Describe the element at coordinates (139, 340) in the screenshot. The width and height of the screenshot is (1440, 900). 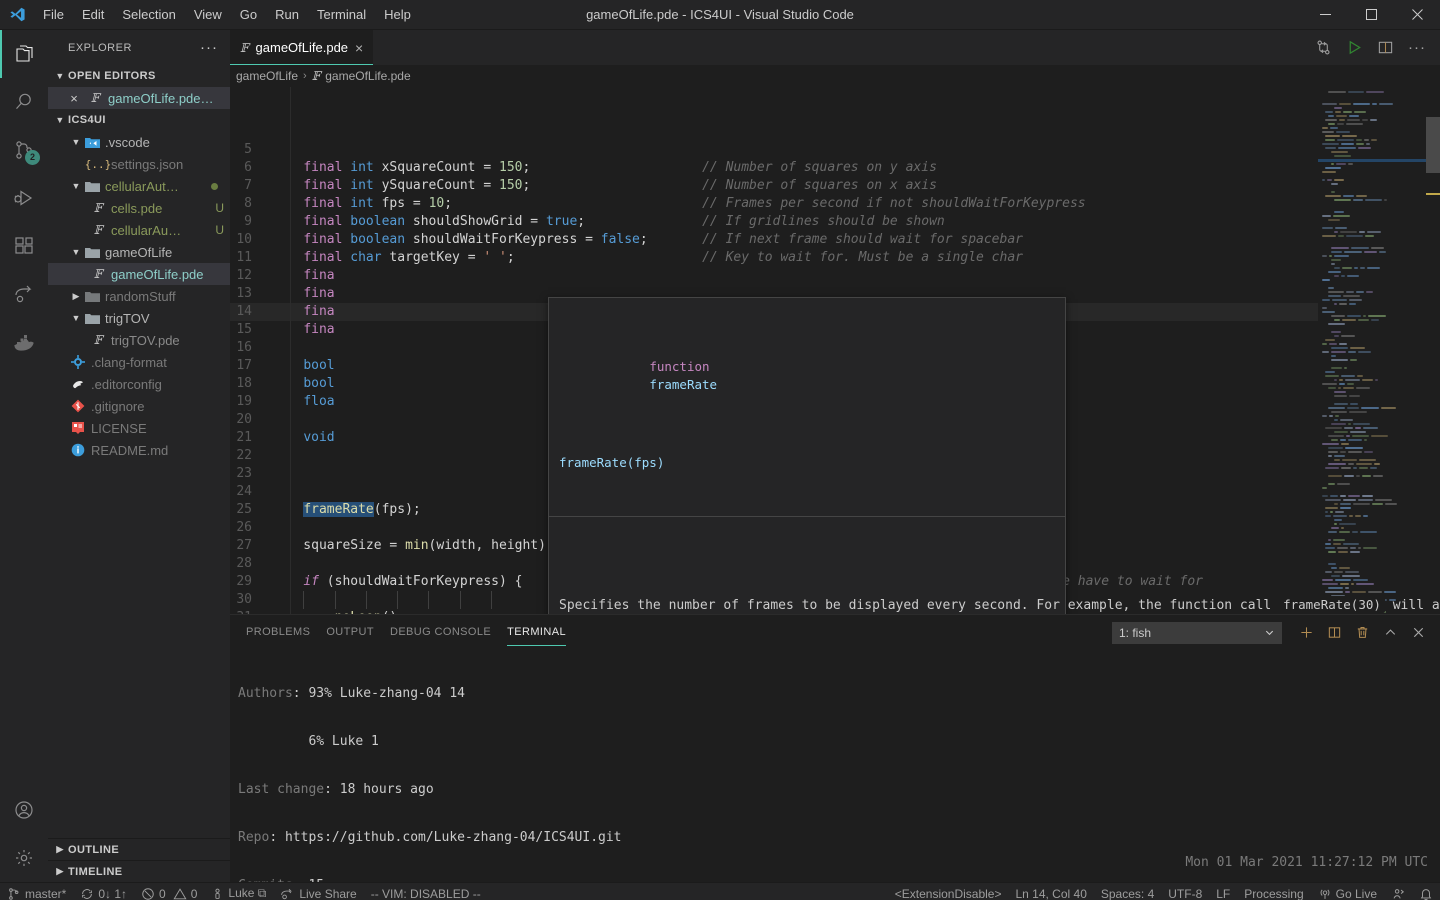
I see `tree-item-trigtov-pde: 𝔽 trigTOV.pde` at that location.